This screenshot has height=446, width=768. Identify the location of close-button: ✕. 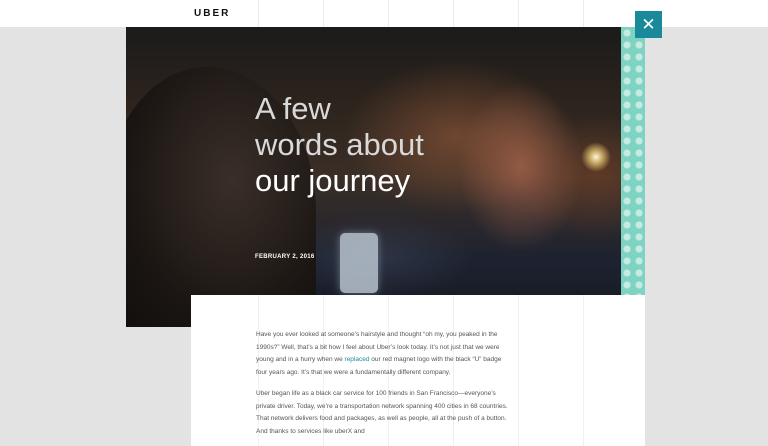
(648, 24).